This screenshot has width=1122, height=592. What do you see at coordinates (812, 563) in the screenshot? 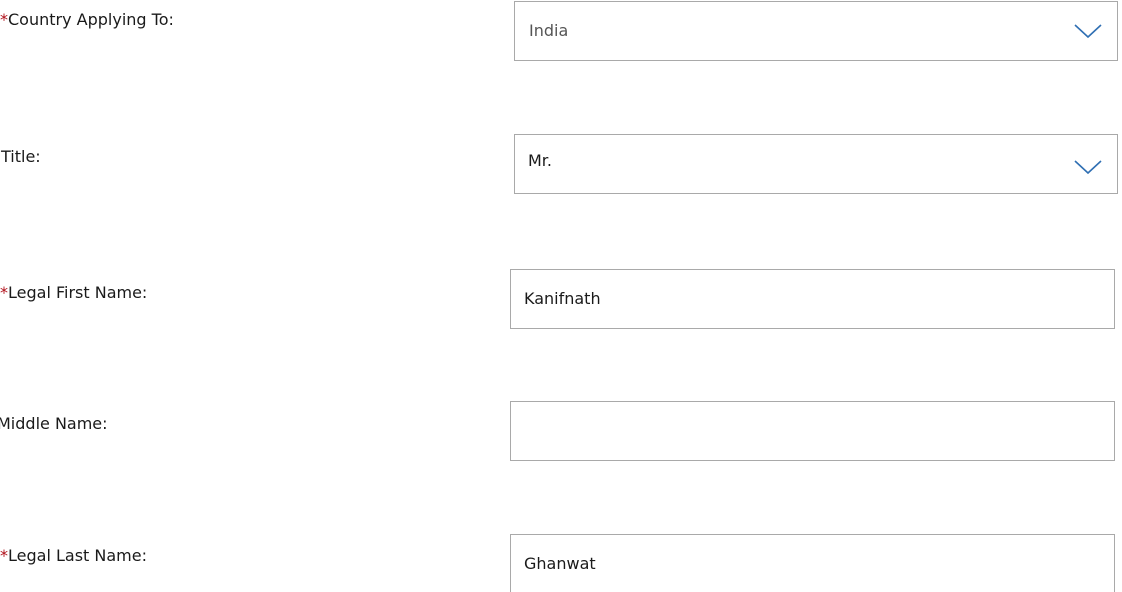
I see `last-name-field: Ghanwat` at bounding box center [812, 563].